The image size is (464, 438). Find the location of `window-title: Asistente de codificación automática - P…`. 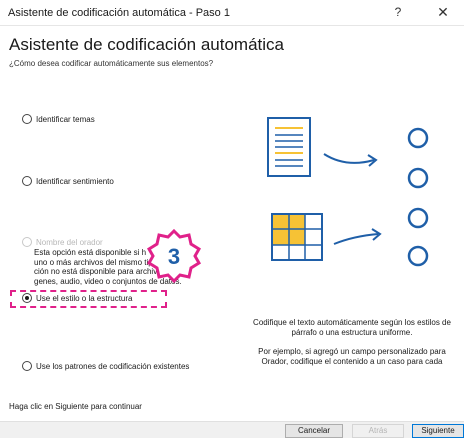

window-title: Asistente de codificación automática - P… is located at coordinates (119, 13).